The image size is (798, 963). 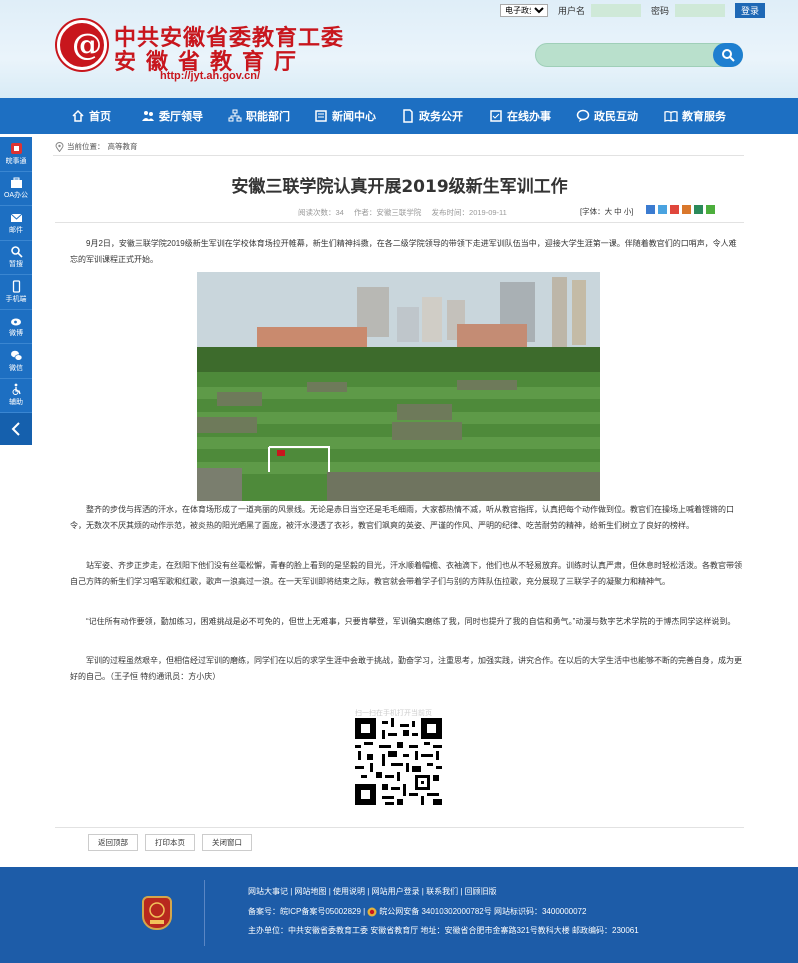 What do you see at coordinates (16, 286) in the screenshot?
I see `phone-icon` at bounding box center [16, 286].